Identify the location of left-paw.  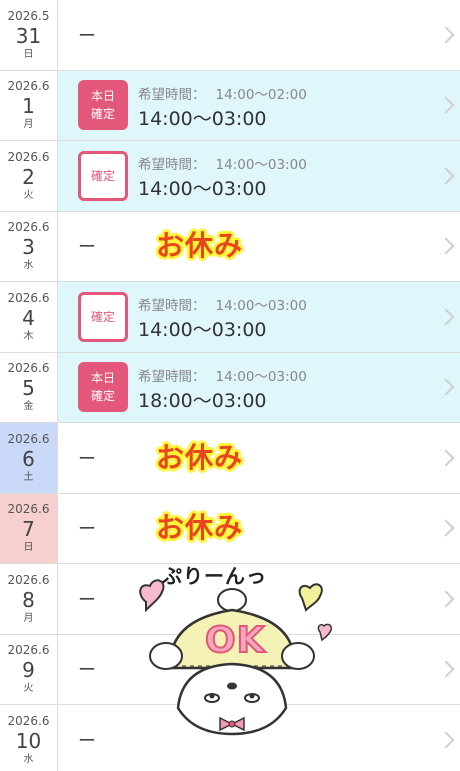
(166, 656).